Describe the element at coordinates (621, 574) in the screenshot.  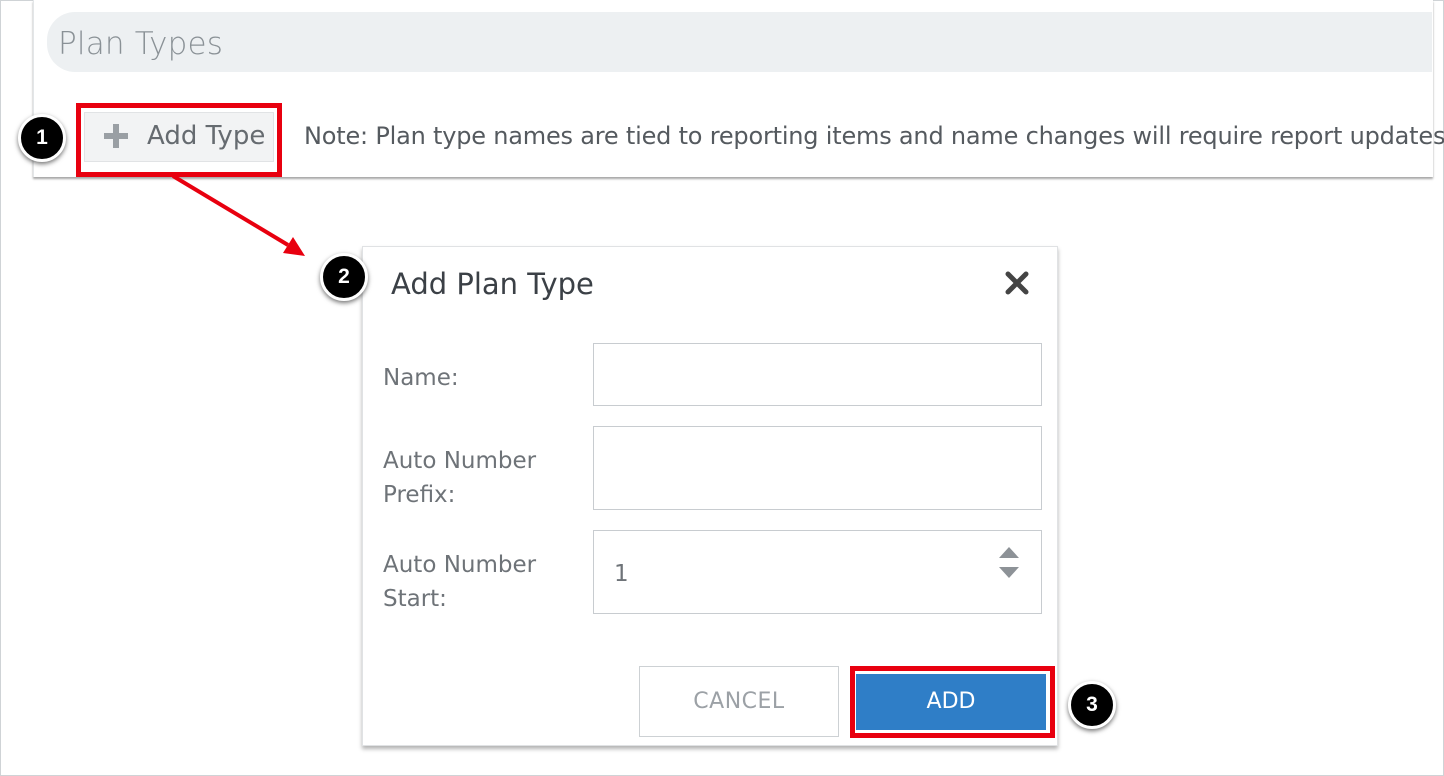
I see `start-number-value: 1` at that location.